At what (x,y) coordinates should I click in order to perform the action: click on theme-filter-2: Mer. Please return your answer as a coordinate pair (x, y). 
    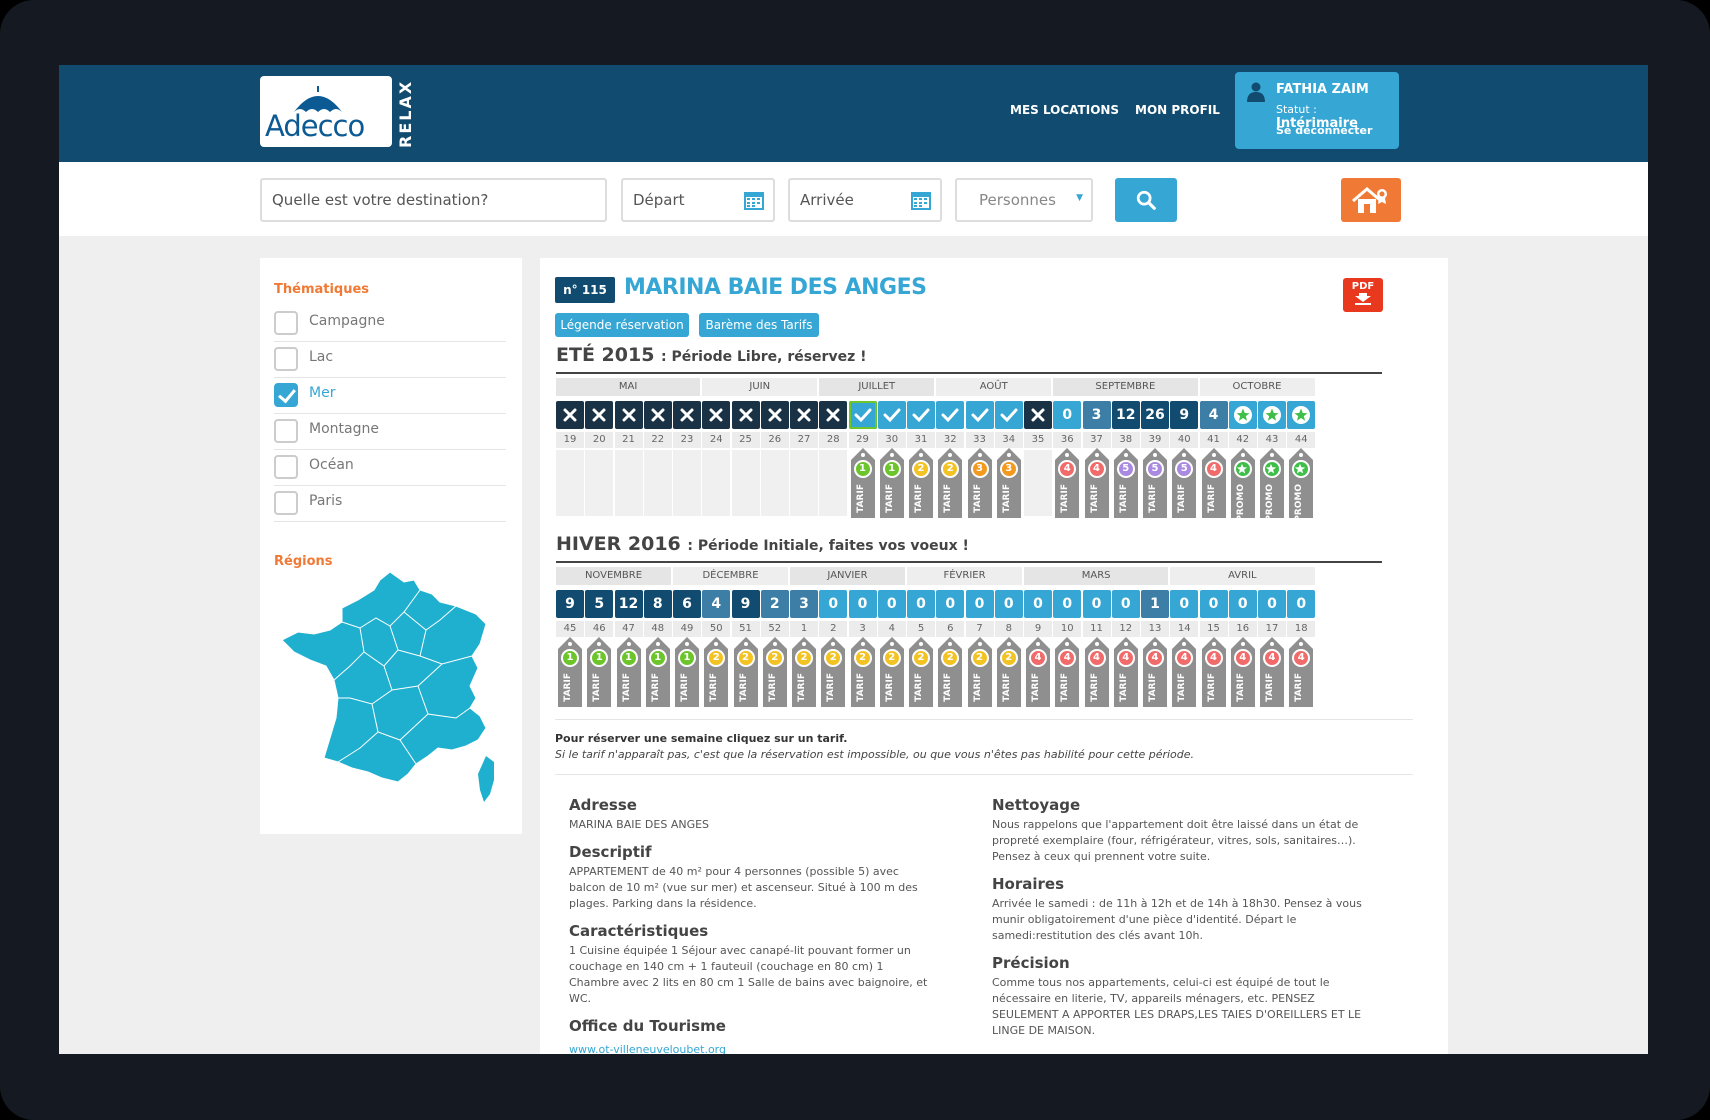
    Looking at the image, I should click on (390, 394).